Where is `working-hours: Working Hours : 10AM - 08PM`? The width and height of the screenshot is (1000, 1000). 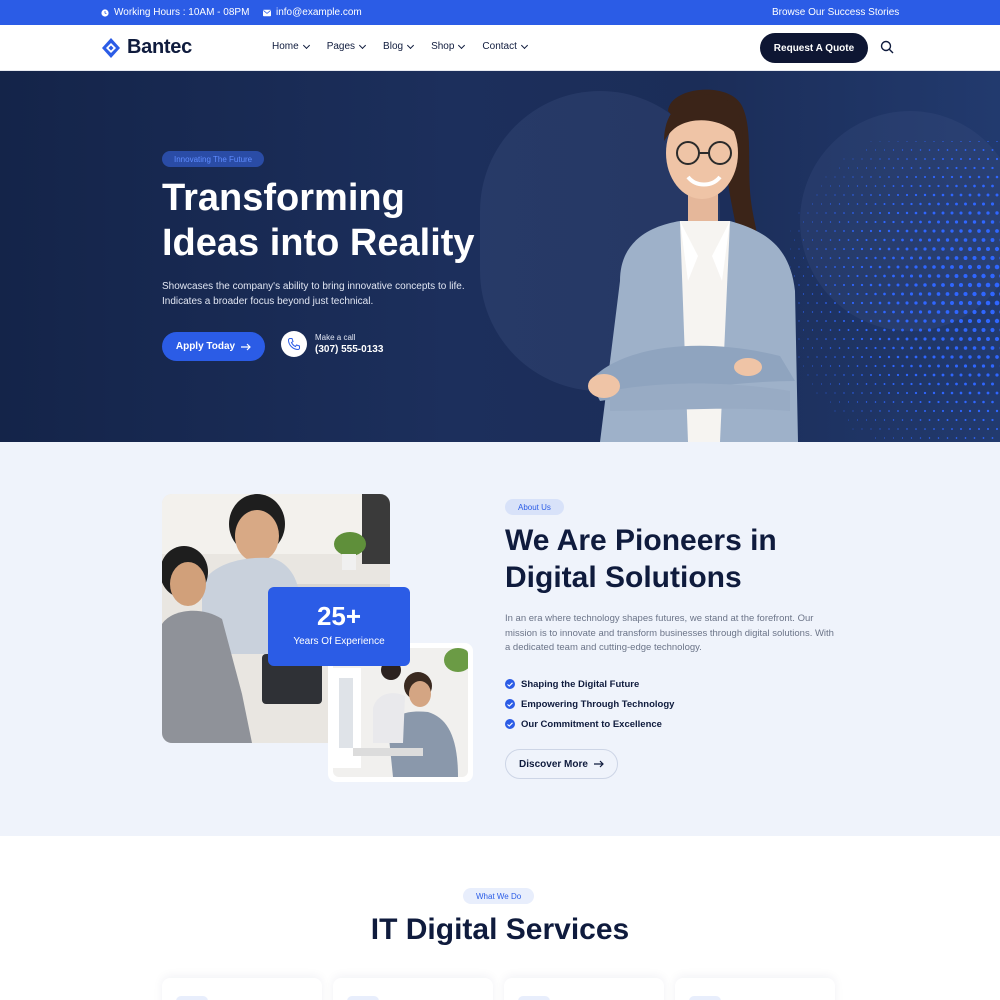 working-hours: Working Hours : 10AM - 08PM is located at coordinates (175, 12).